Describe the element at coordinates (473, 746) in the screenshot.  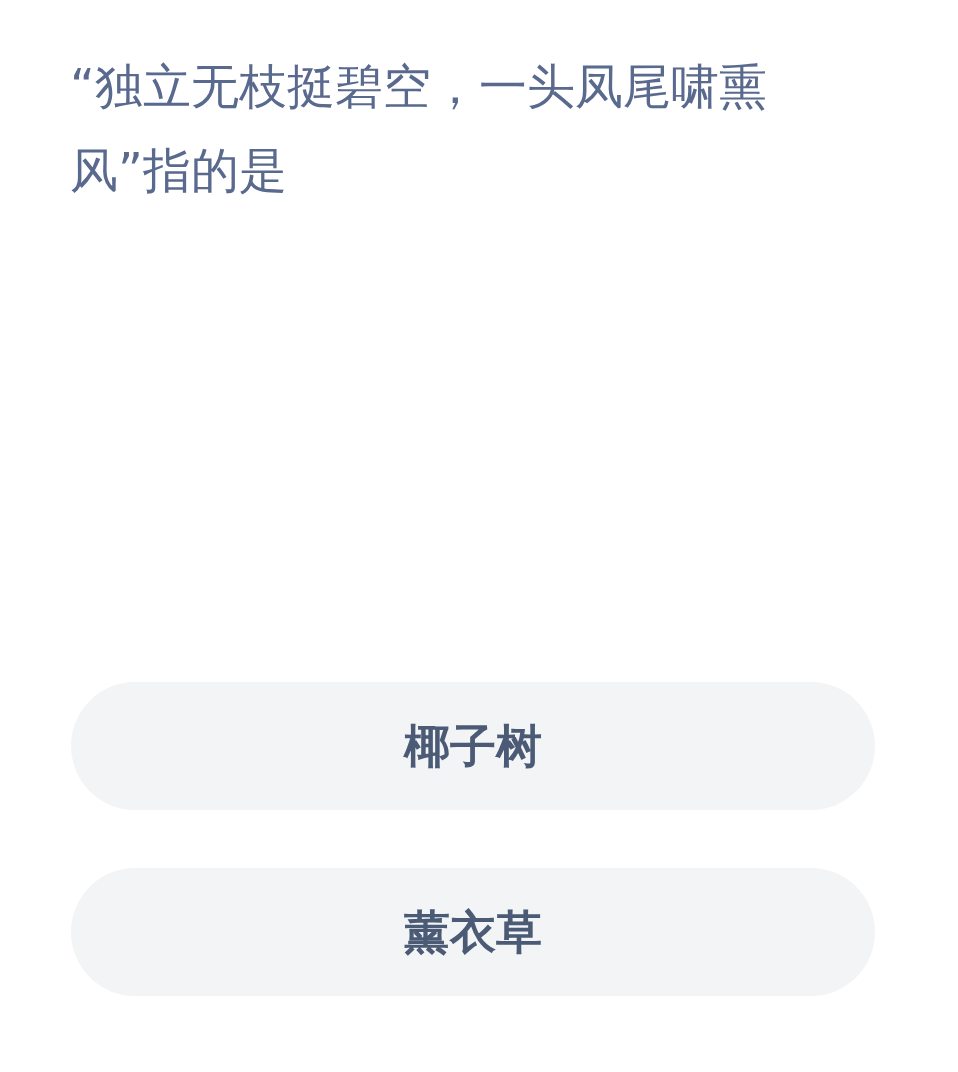
I see `answer-option: 椰子树` at that location.